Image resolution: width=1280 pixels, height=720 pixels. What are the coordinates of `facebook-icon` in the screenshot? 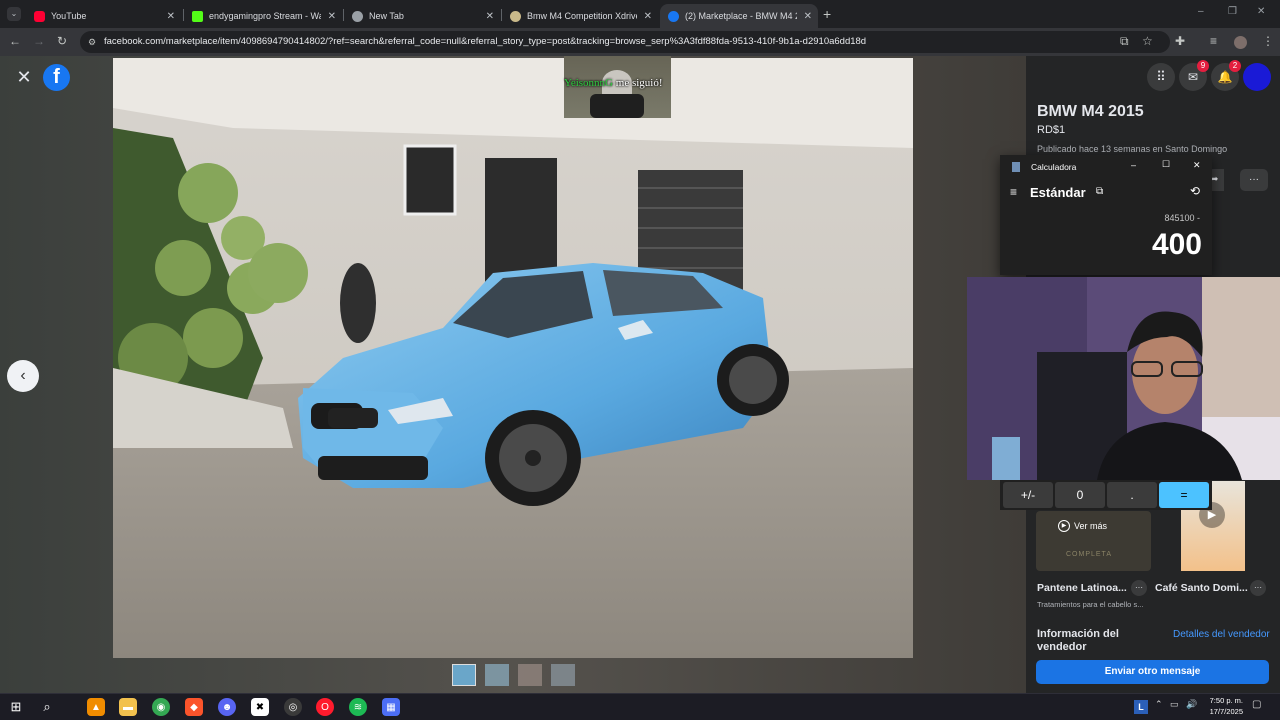 It's located at (673, 16).